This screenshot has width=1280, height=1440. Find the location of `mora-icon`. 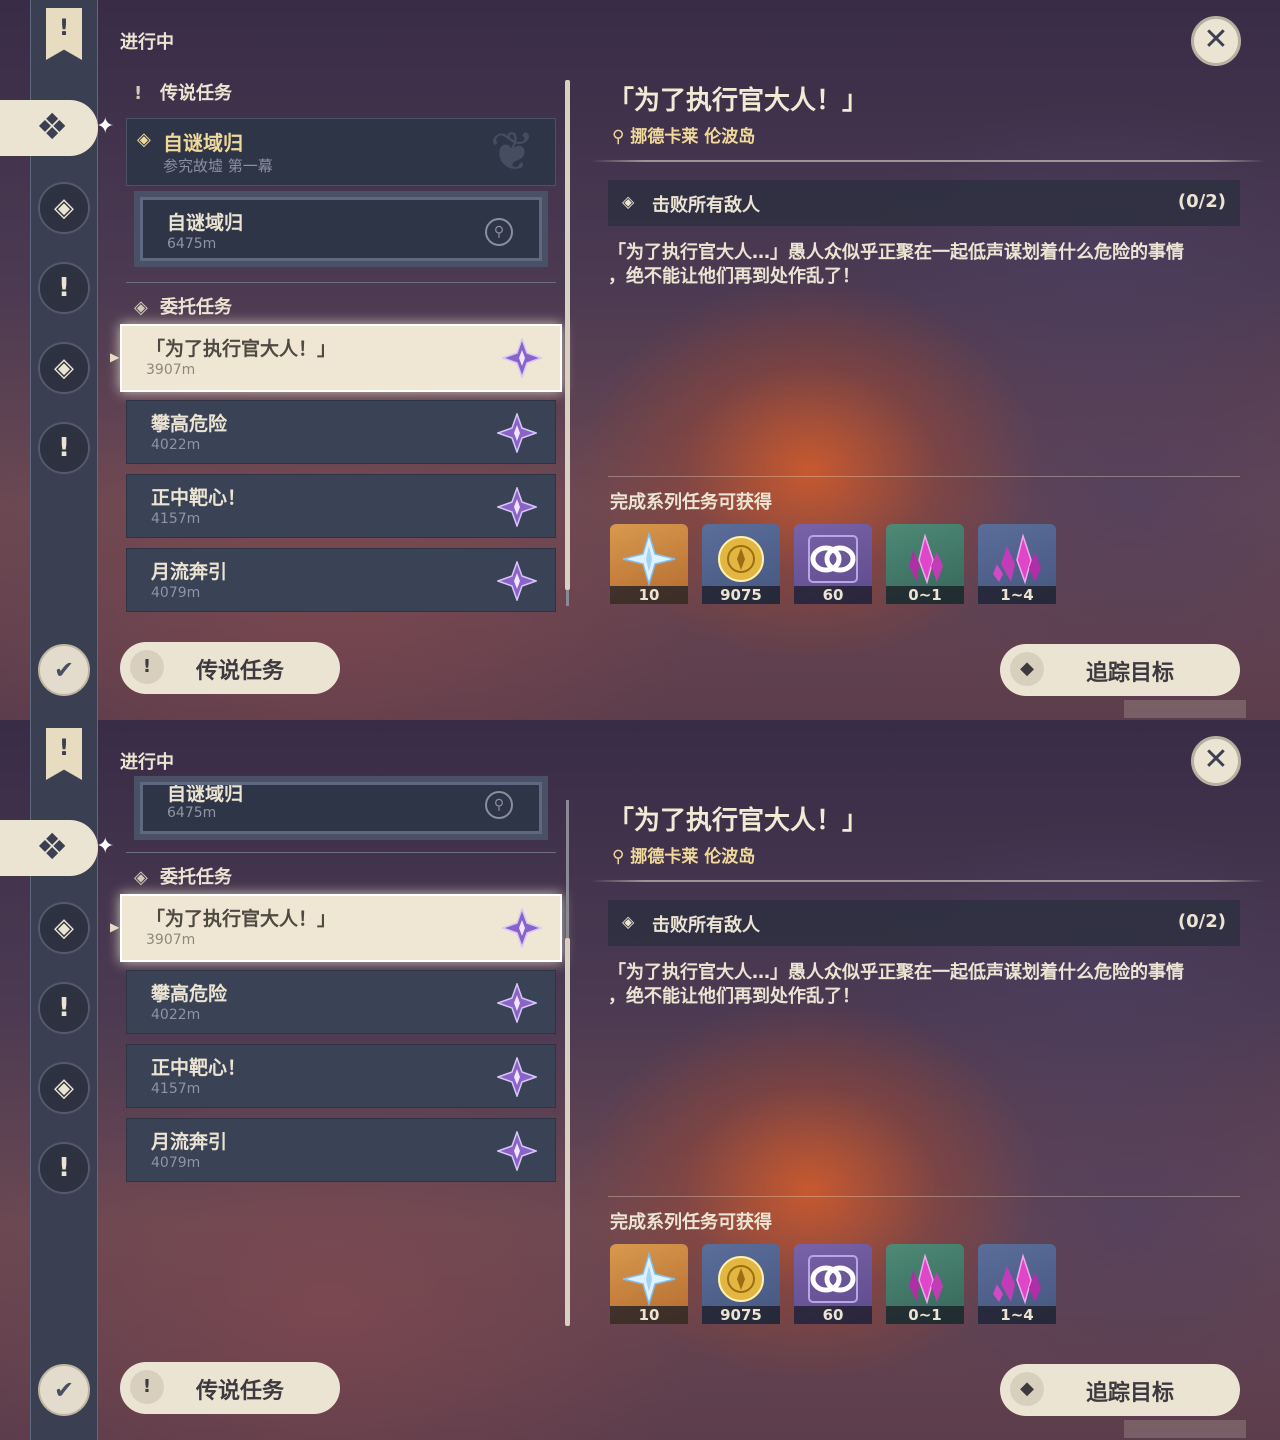

mora-icon is located at coordinates (741, 559).